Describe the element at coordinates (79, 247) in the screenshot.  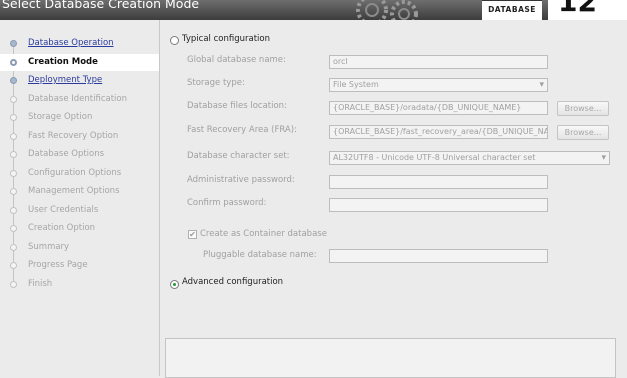
I see `nav-step-summary: Summary` at that location.